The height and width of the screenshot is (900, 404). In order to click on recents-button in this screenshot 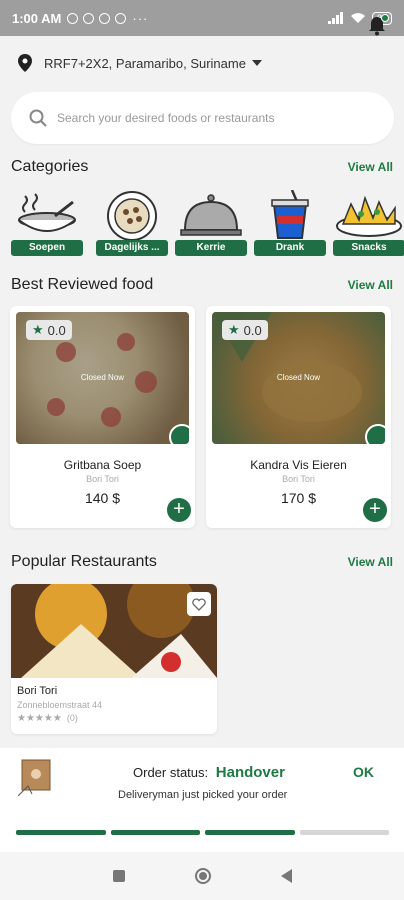, I will do `click(118, 876)`.